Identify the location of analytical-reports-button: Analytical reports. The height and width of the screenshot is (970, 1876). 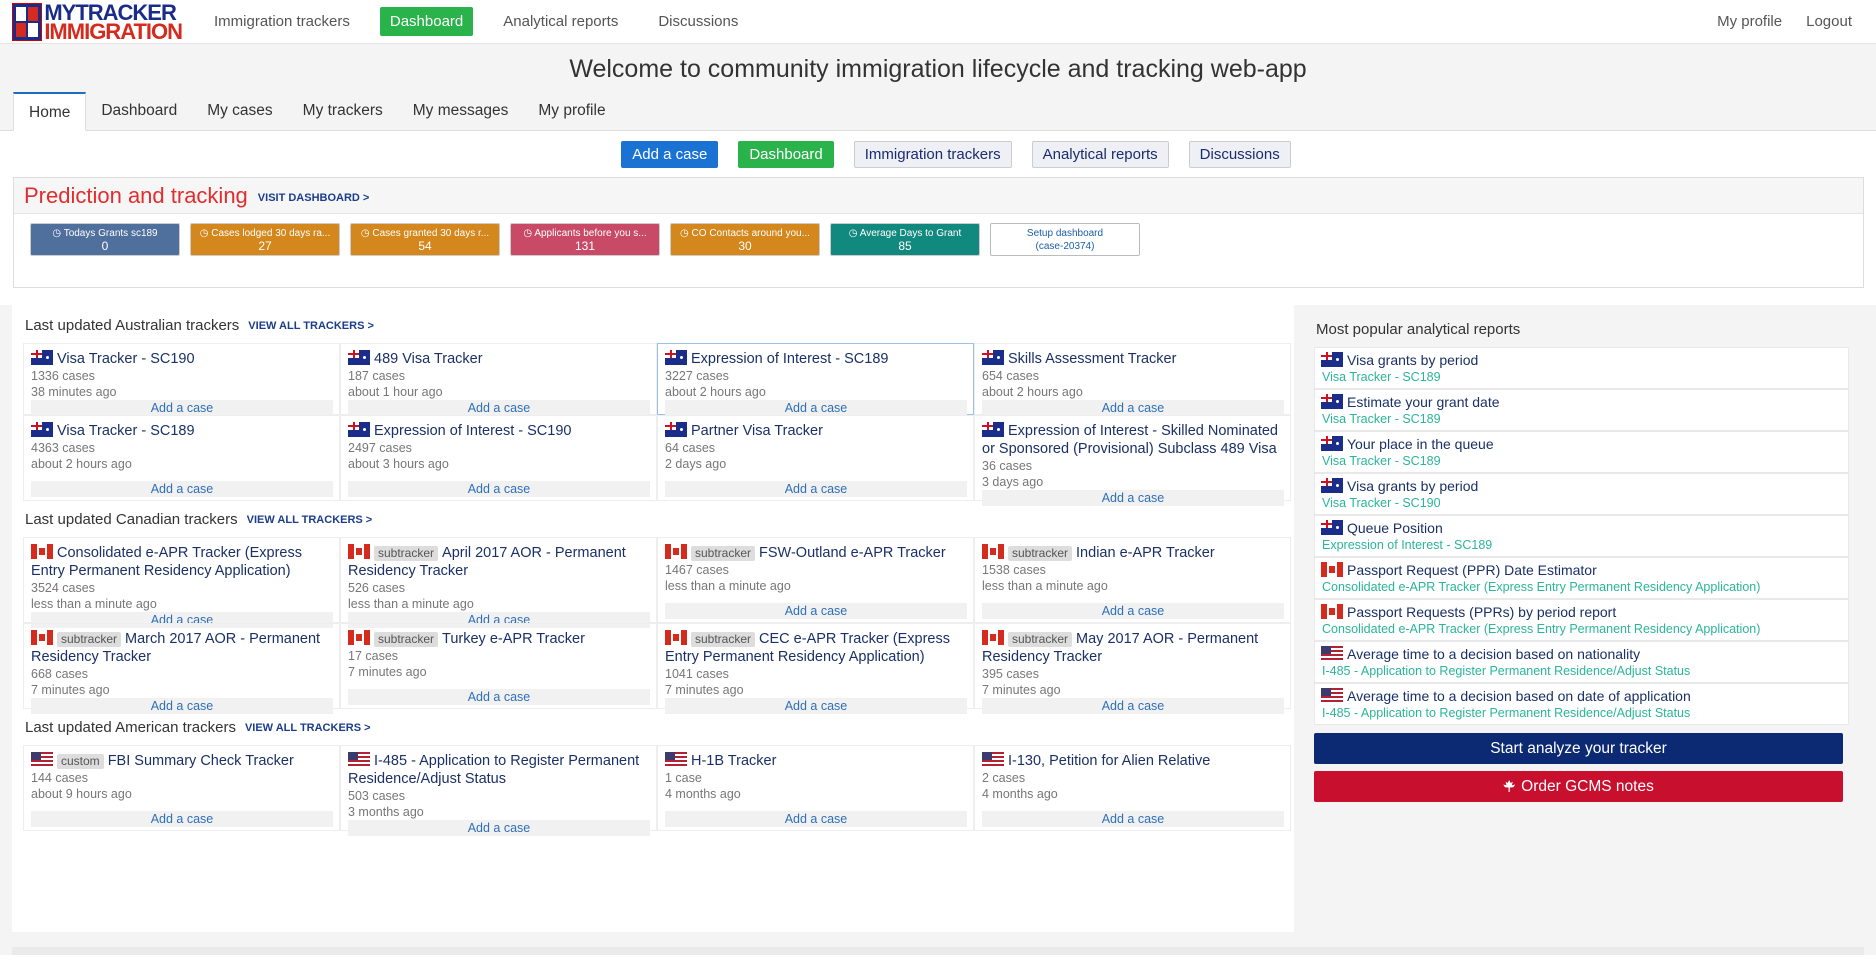
(1100, 154).